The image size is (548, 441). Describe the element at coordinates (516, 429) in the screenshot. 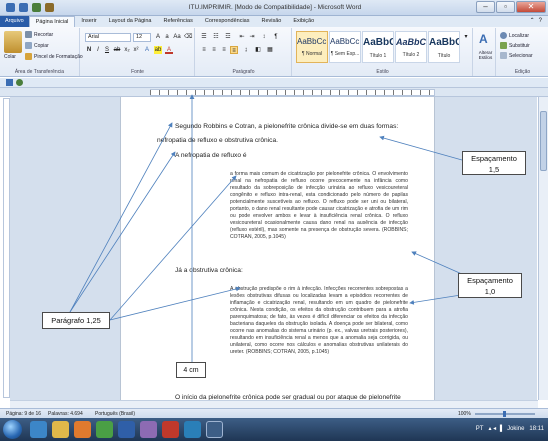

I see `tray-day: Jokine` at that location.